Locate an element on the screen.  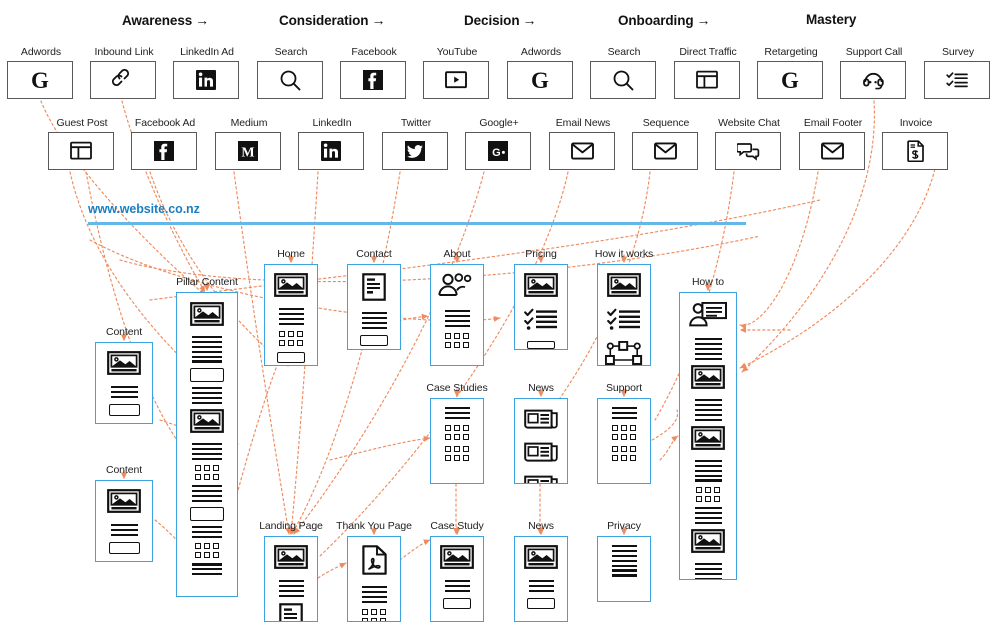
channel-sequence: Sequence is located at coordinates (666, 143).